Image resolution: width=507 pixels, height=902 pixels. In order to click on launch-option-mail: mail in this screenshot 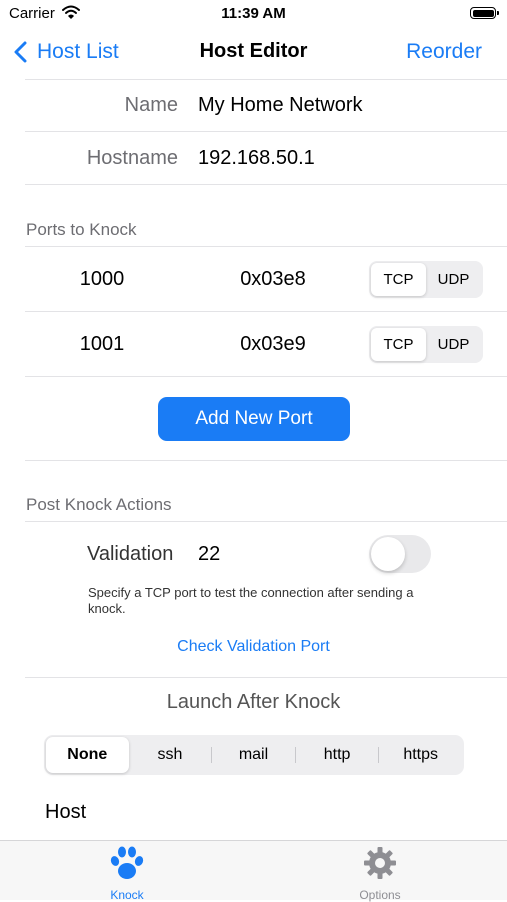, I will do `click(253, 755)`.